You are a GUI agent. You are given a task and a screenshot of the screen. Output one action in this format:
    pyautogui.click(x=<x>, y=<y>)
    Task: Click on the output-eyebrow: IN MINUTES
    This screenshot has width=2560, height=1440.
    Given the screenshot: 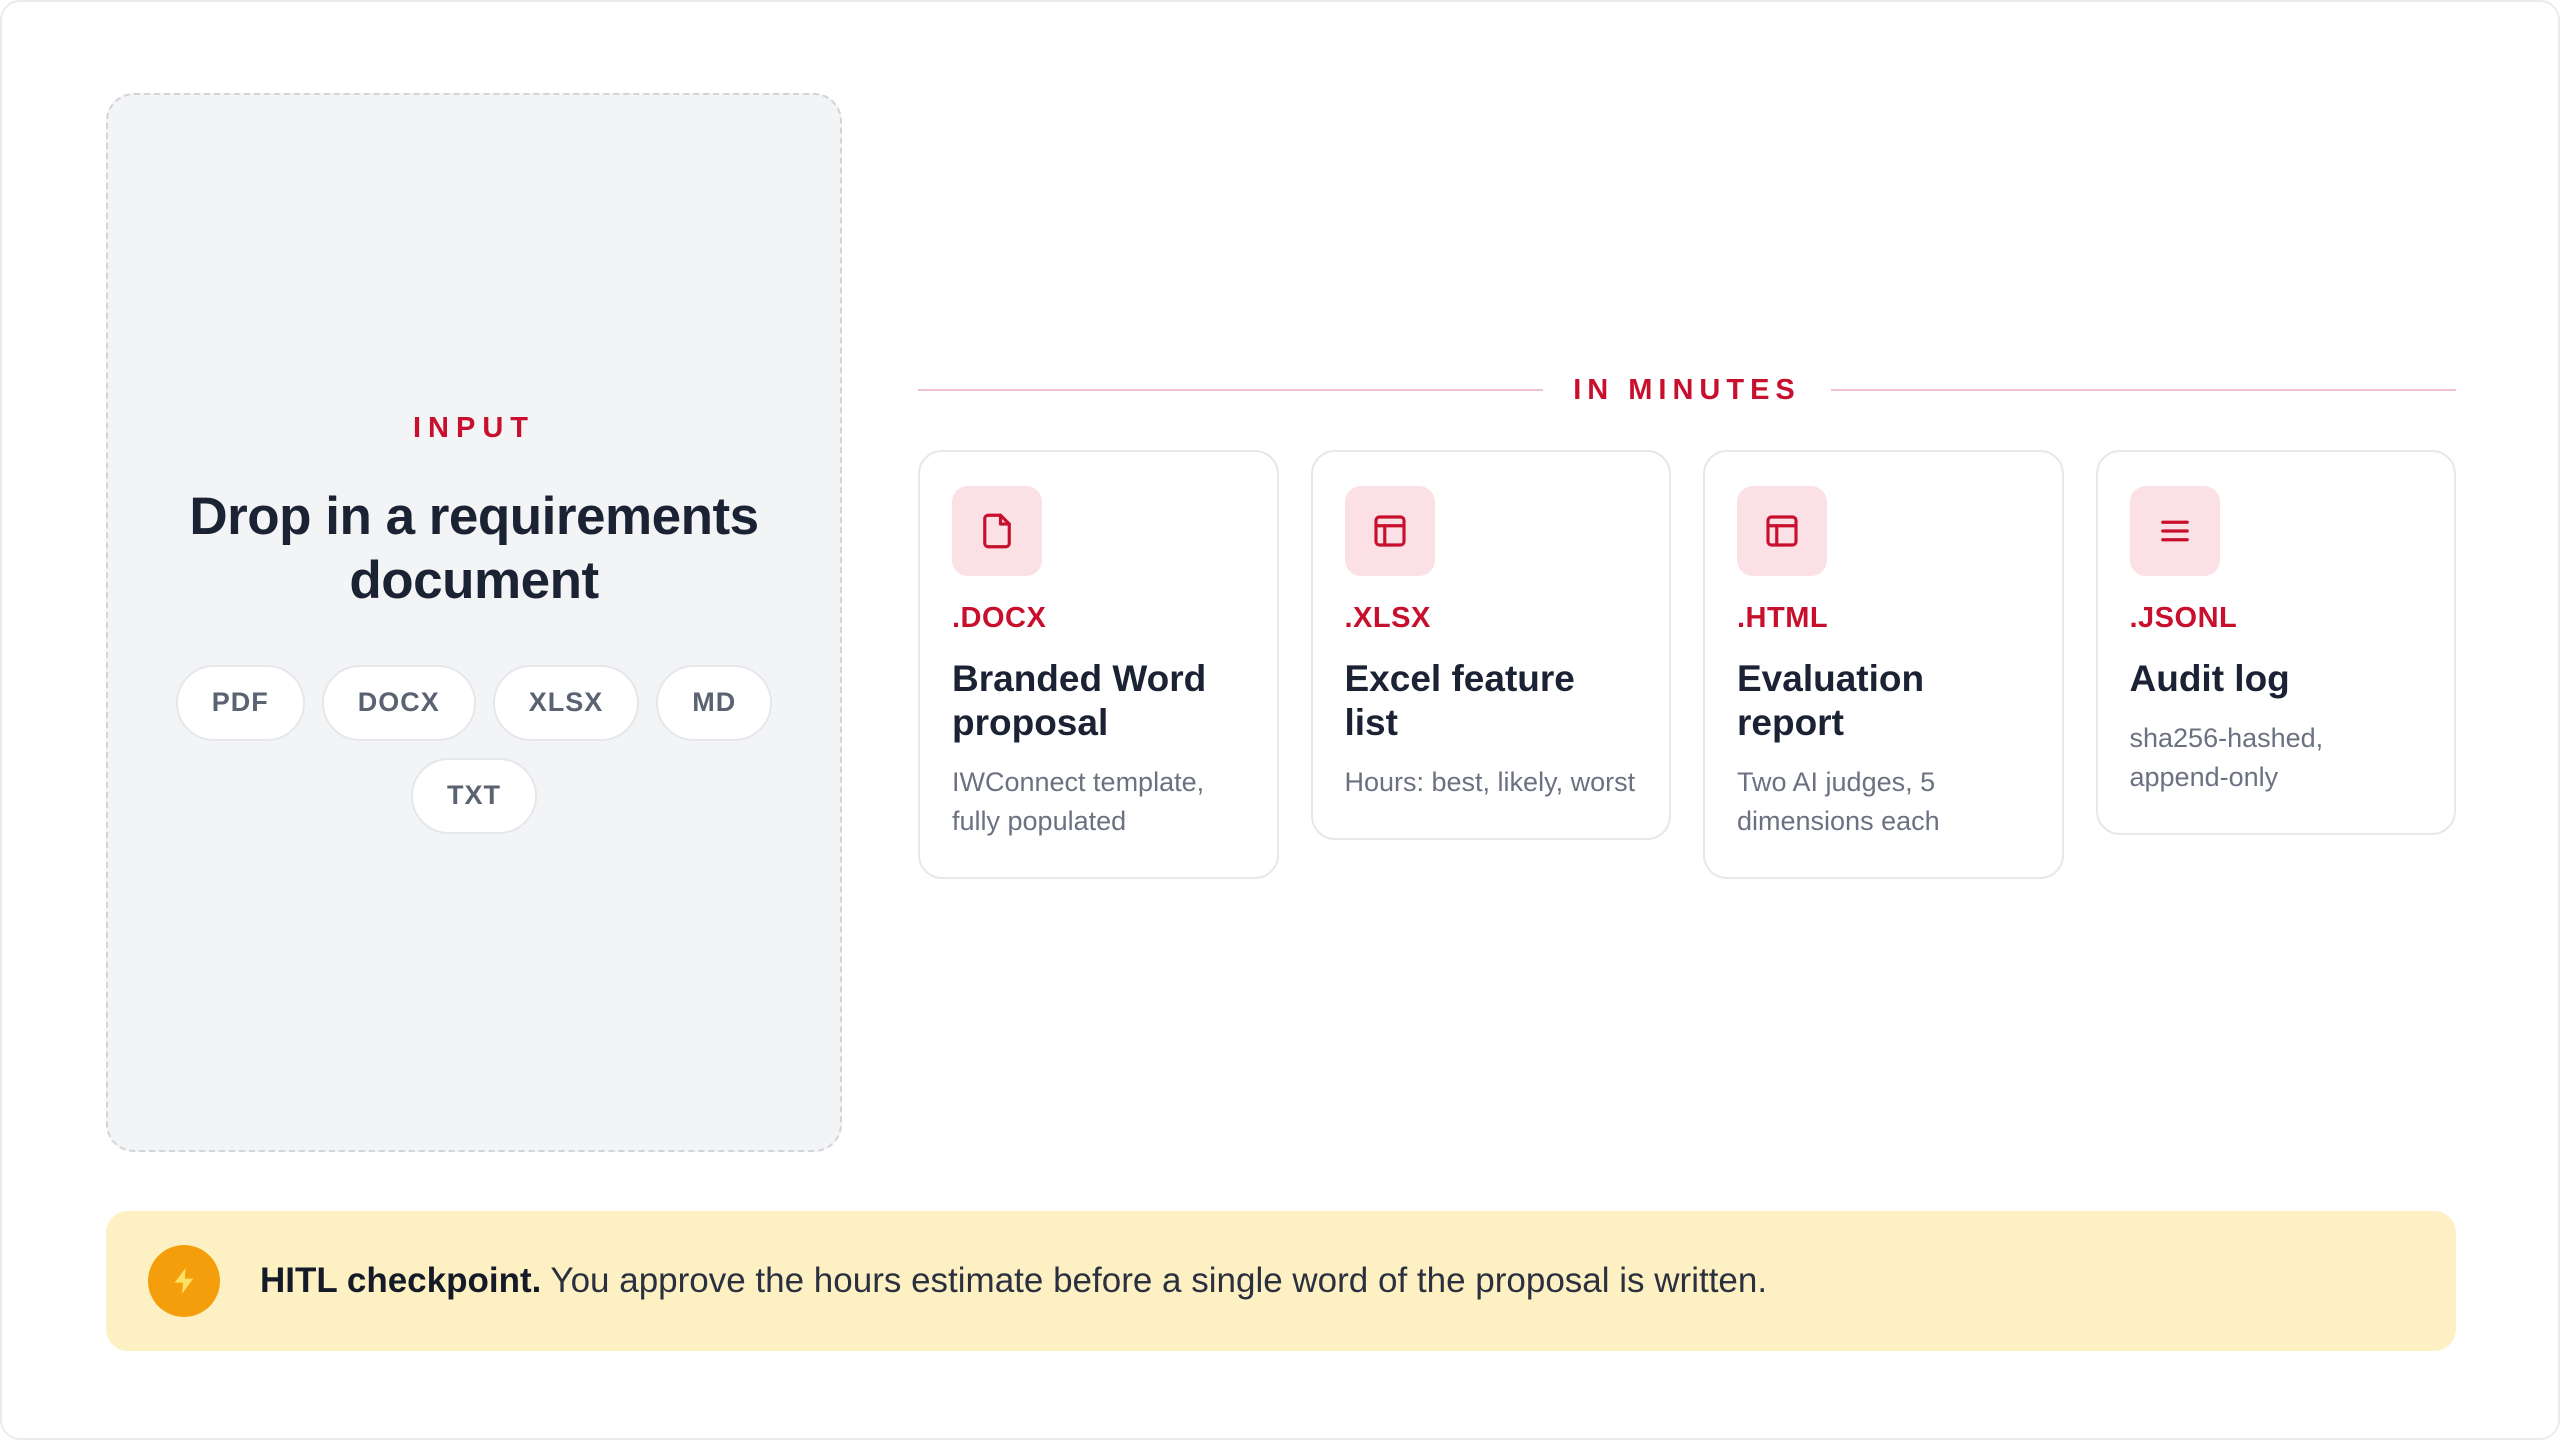 What is the action you would take?
    pyautogui.click(x=1687, y=389)
    